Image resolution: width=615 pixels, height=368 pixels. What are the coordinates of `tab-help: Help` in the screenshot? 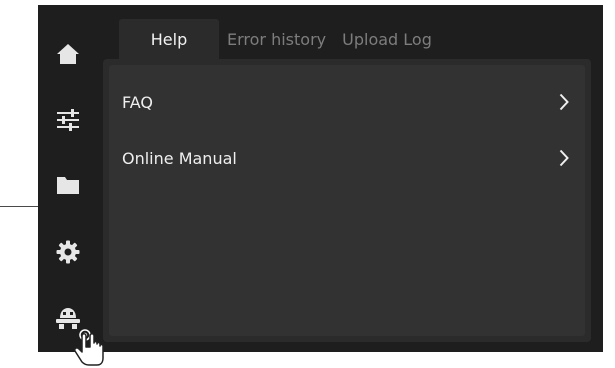 It's located at (169, 39).